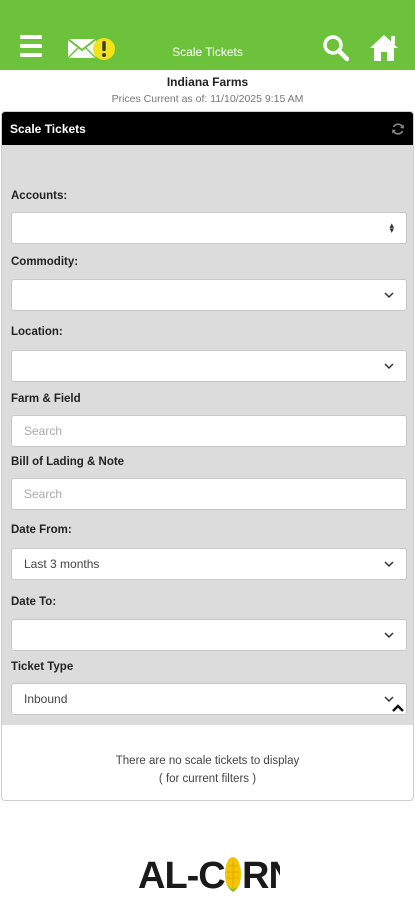 The width and height of the screenshot is (415, 901). I want to click on bill-of-lading-search-input, so click(209, 494).